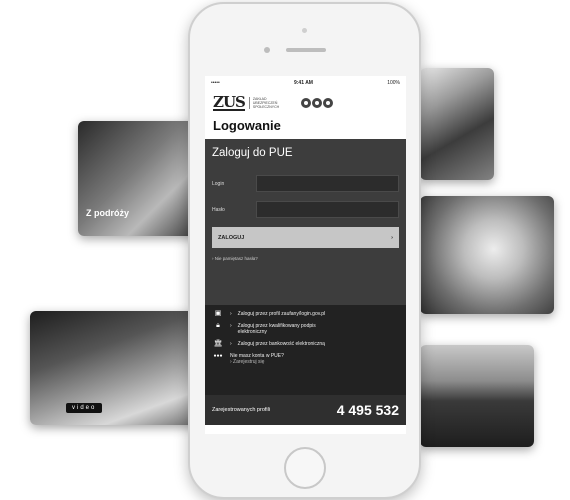 This screenshot has width=570, height=500. I want to click on login-input, so click(327, 183).